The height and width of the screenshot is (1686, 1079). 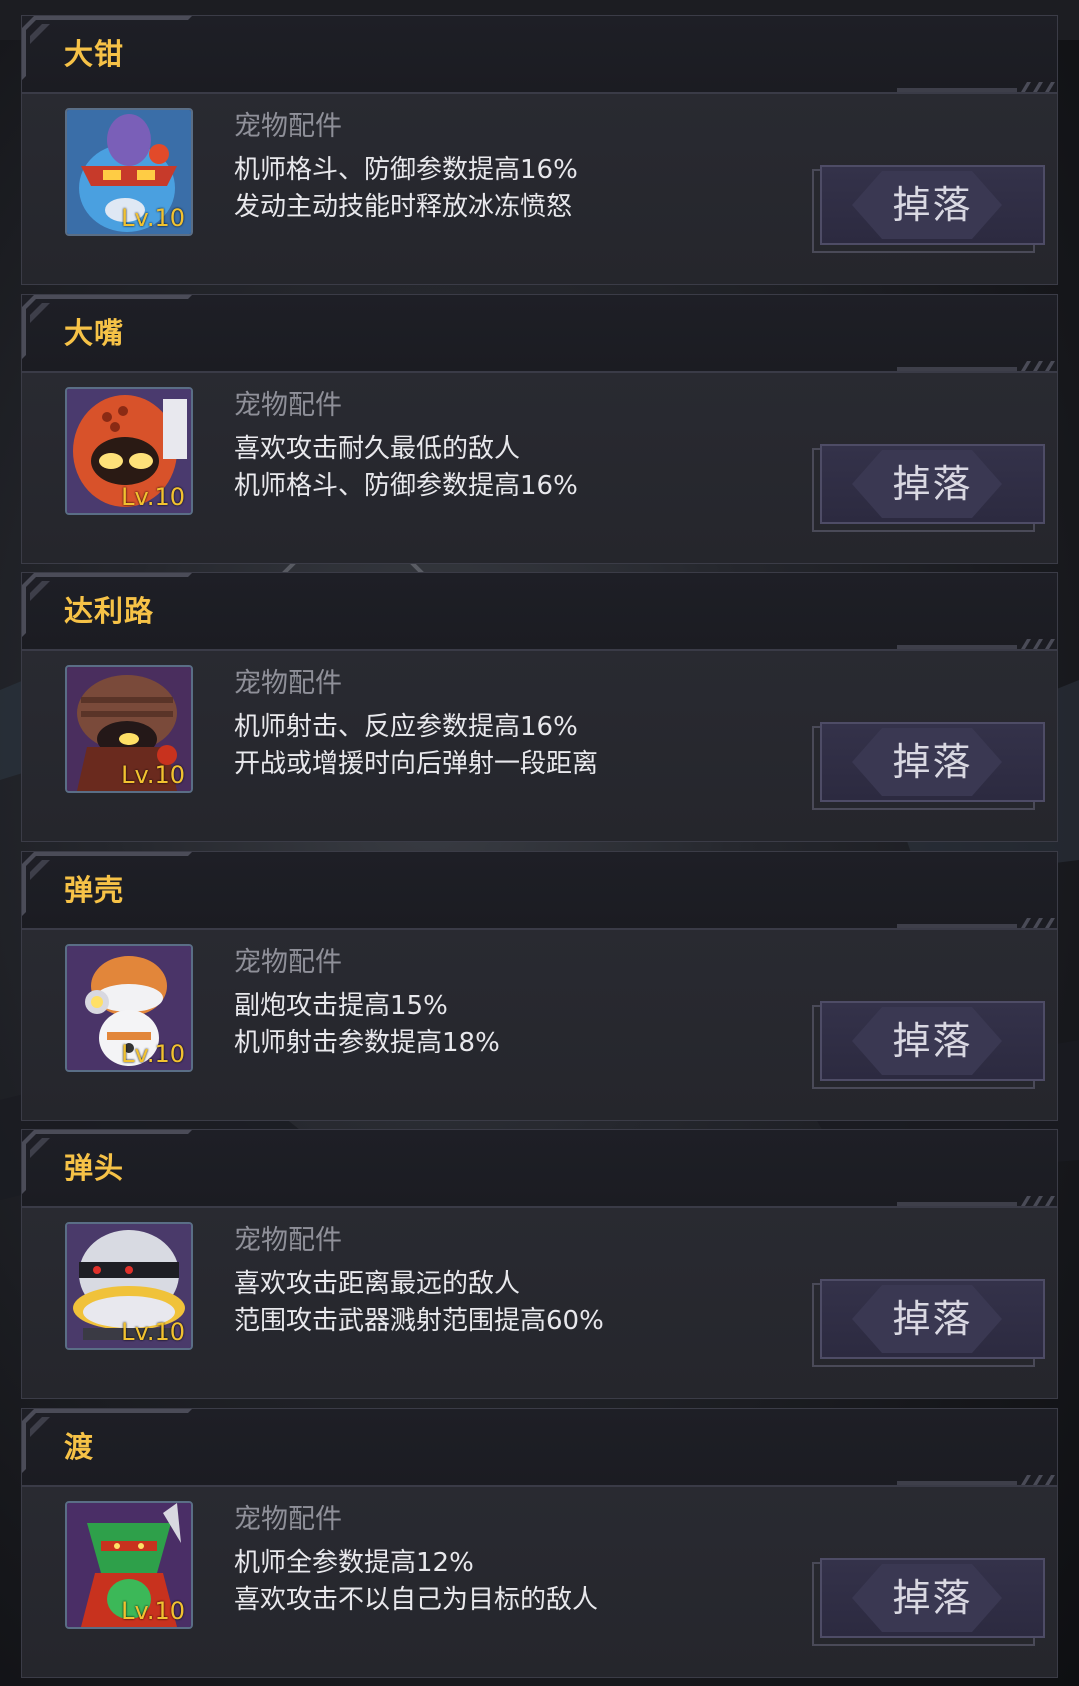 I want to click on pet-description: 机师射击、反应参数提高16% 开战或增援时向后弹射一段距离, so click(x=416, y=746).